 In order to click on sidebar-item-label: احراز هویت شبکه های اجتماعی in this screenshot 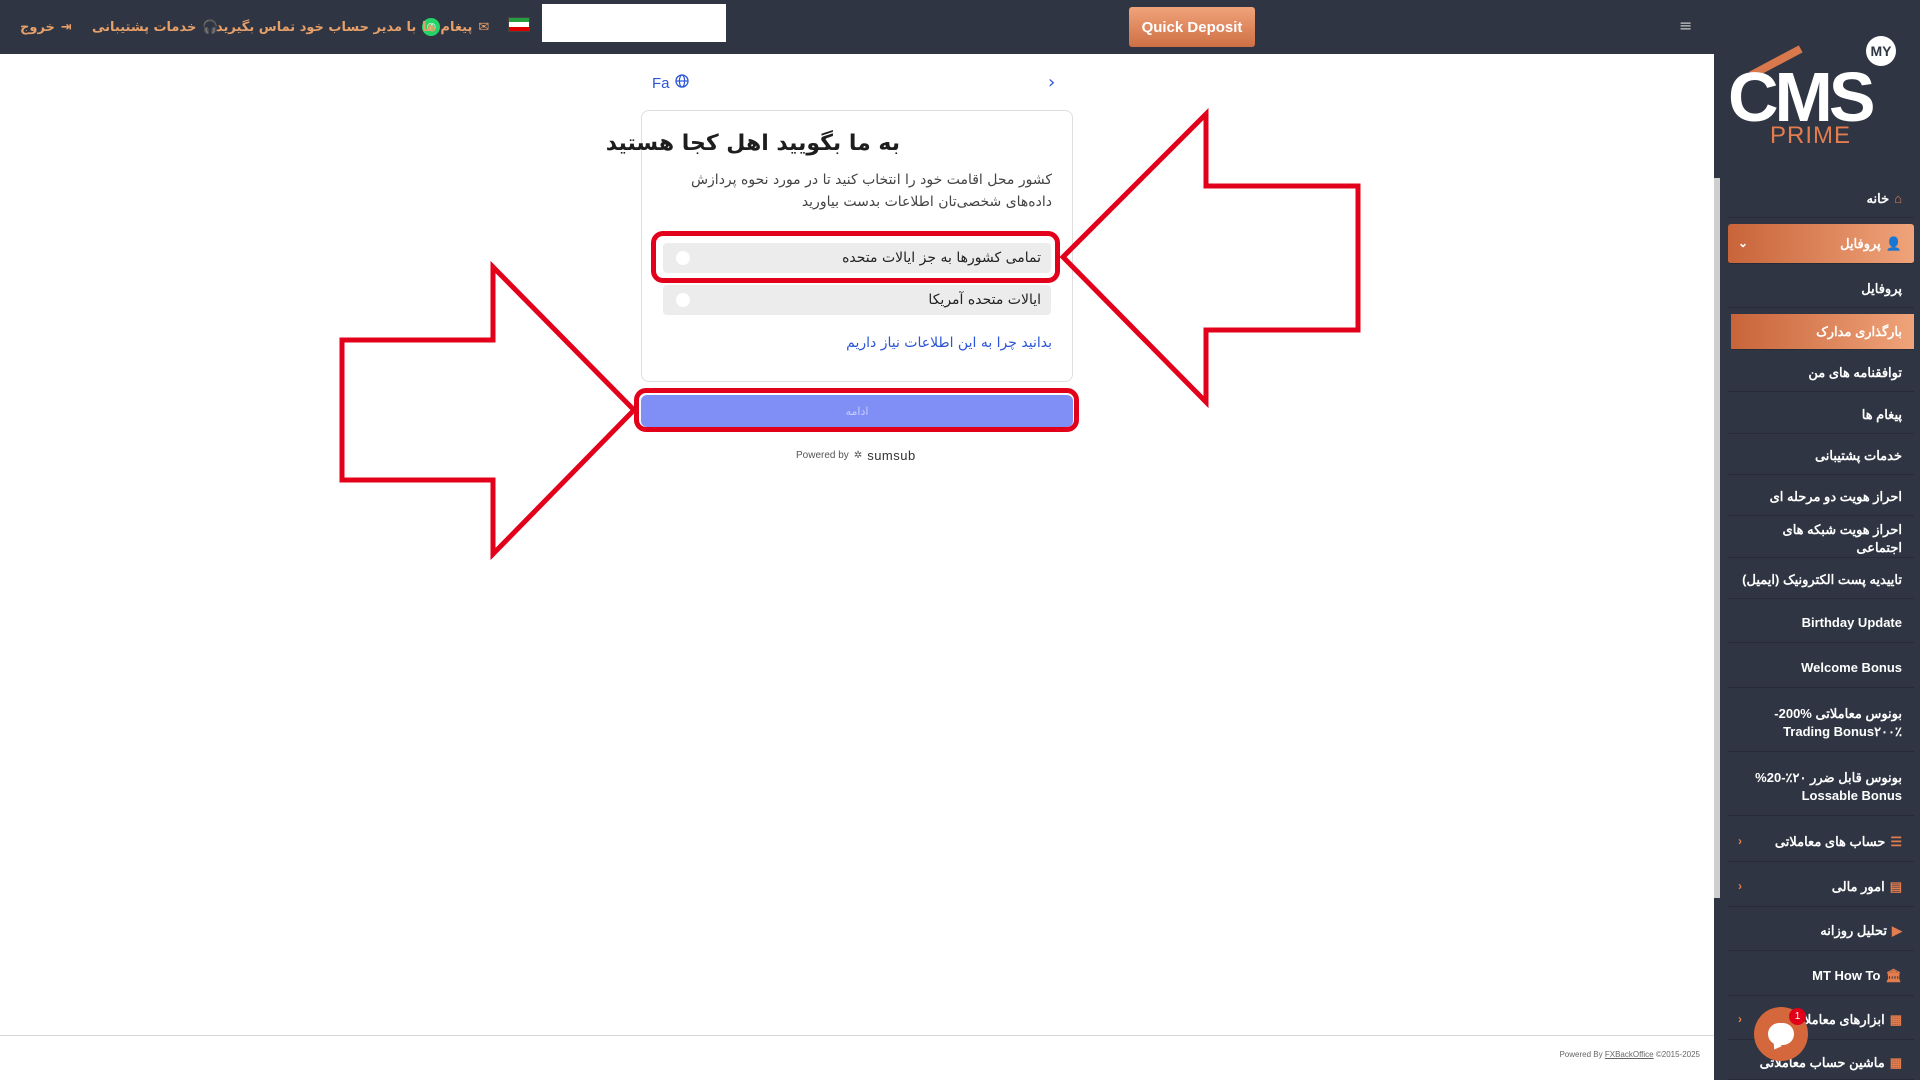, I will do `click(1842, 538)`.